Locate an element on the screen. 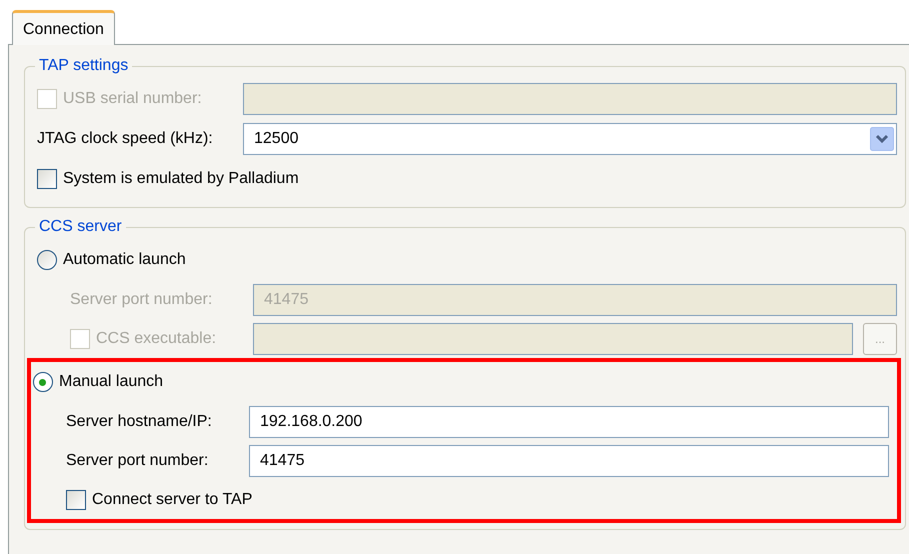  checkbox-label: CCS executable: is located at coordinates (156, 339).